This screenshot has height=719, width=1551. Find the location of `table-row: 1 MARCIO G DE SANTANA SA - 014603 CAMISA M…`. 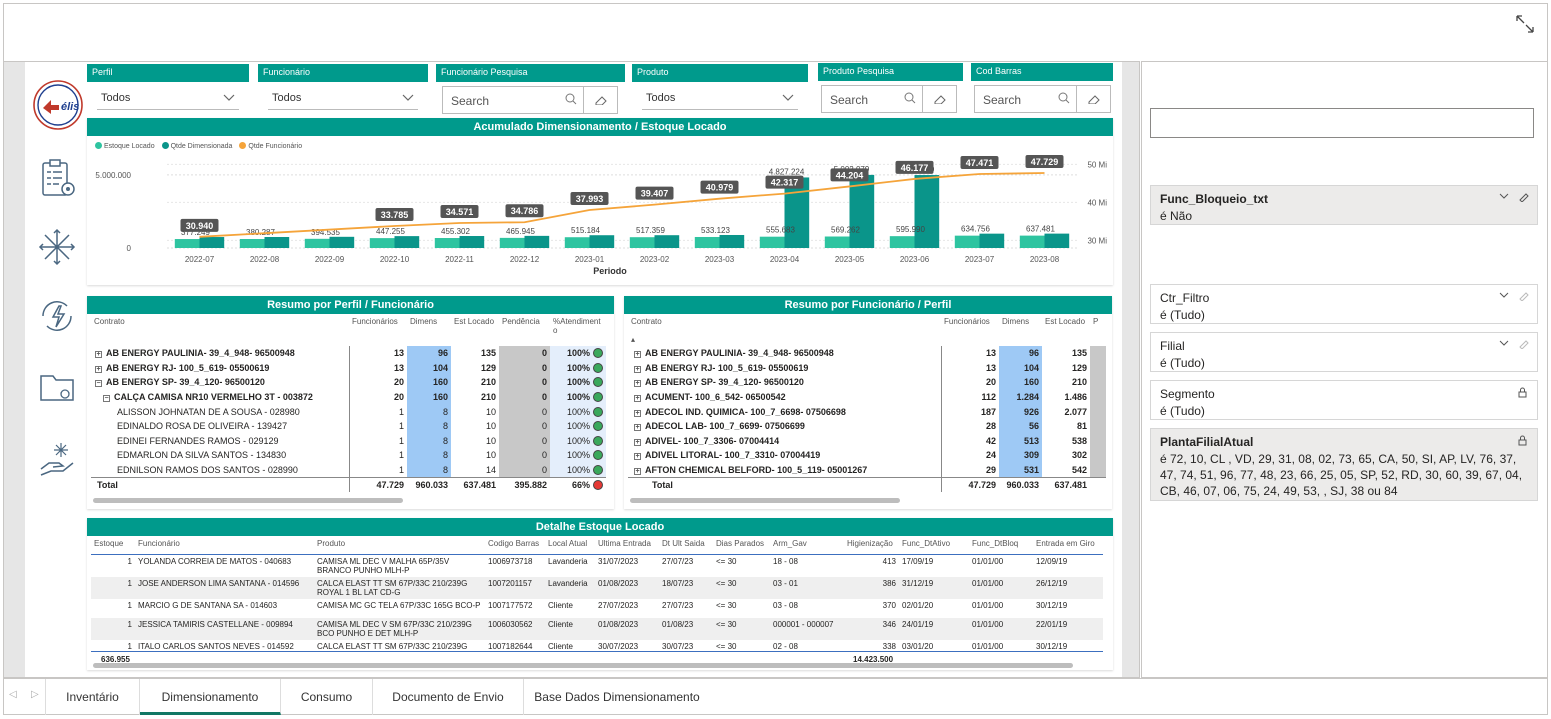

table-row: 1 MARCIO G DE SANTANA SA - 014603 CAMISA M… is located at coordinates (597, 608).